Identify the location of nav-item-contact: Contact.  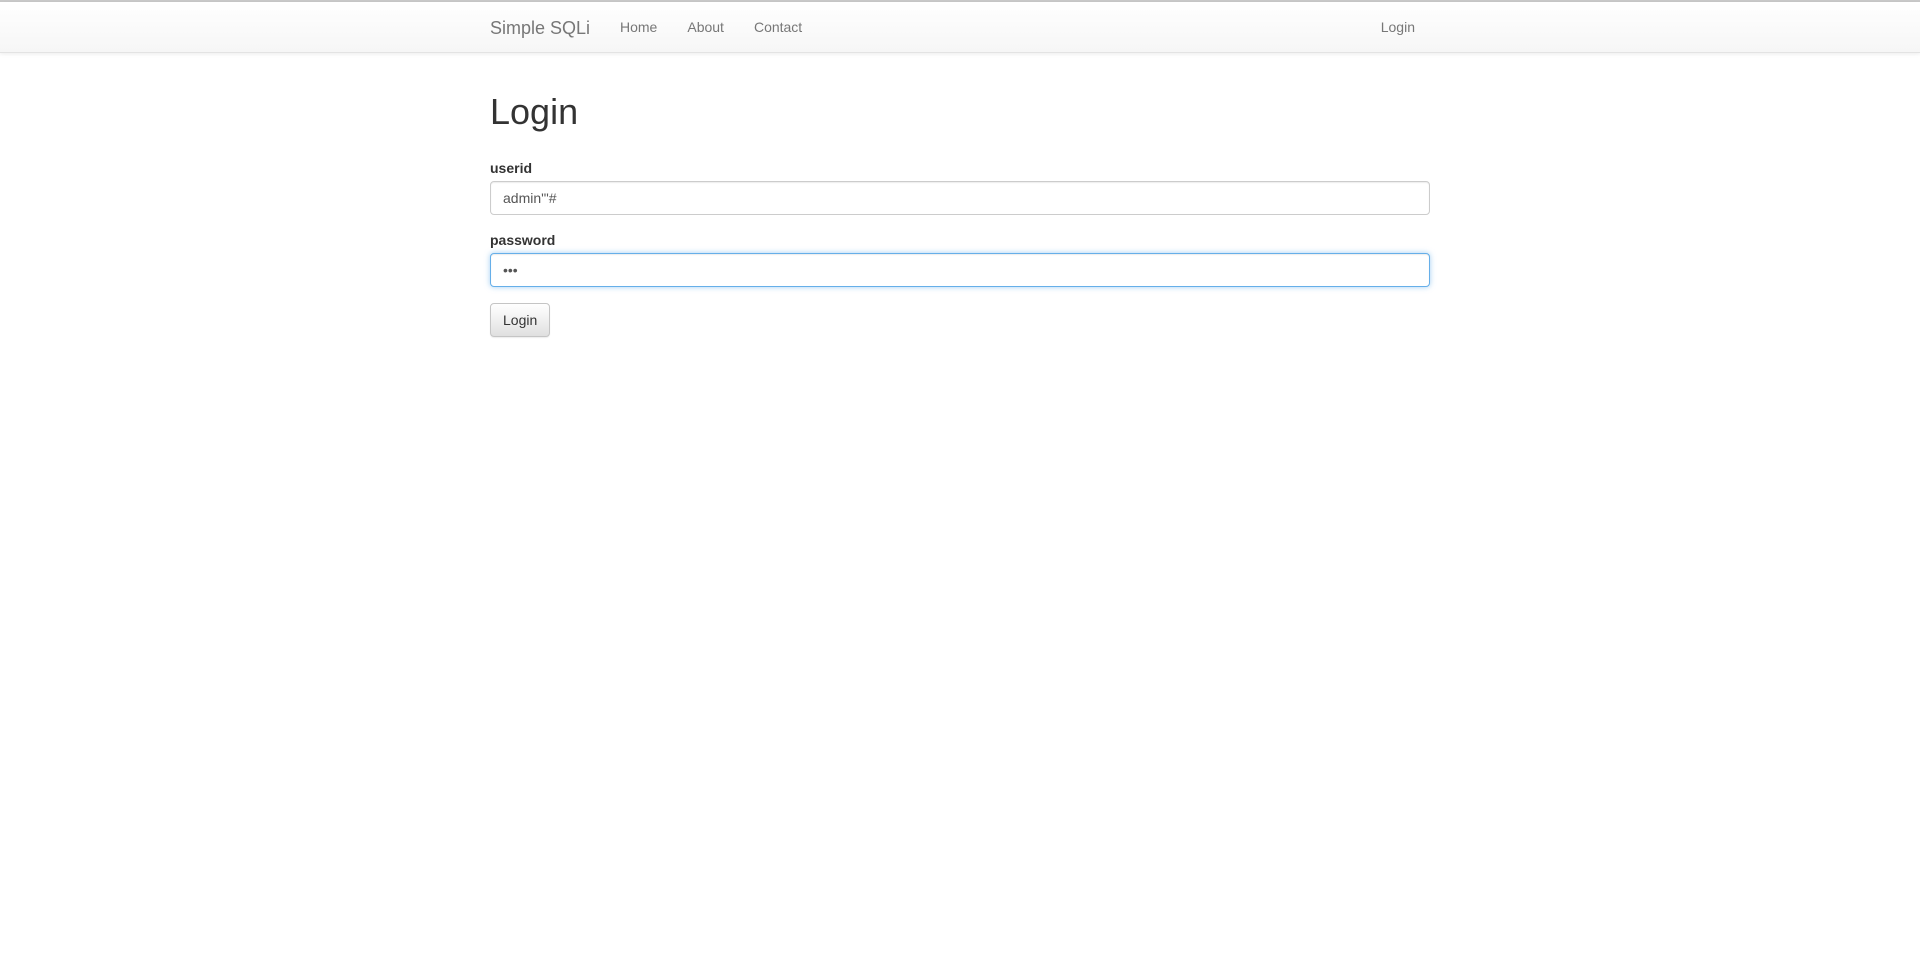
(778, 27).